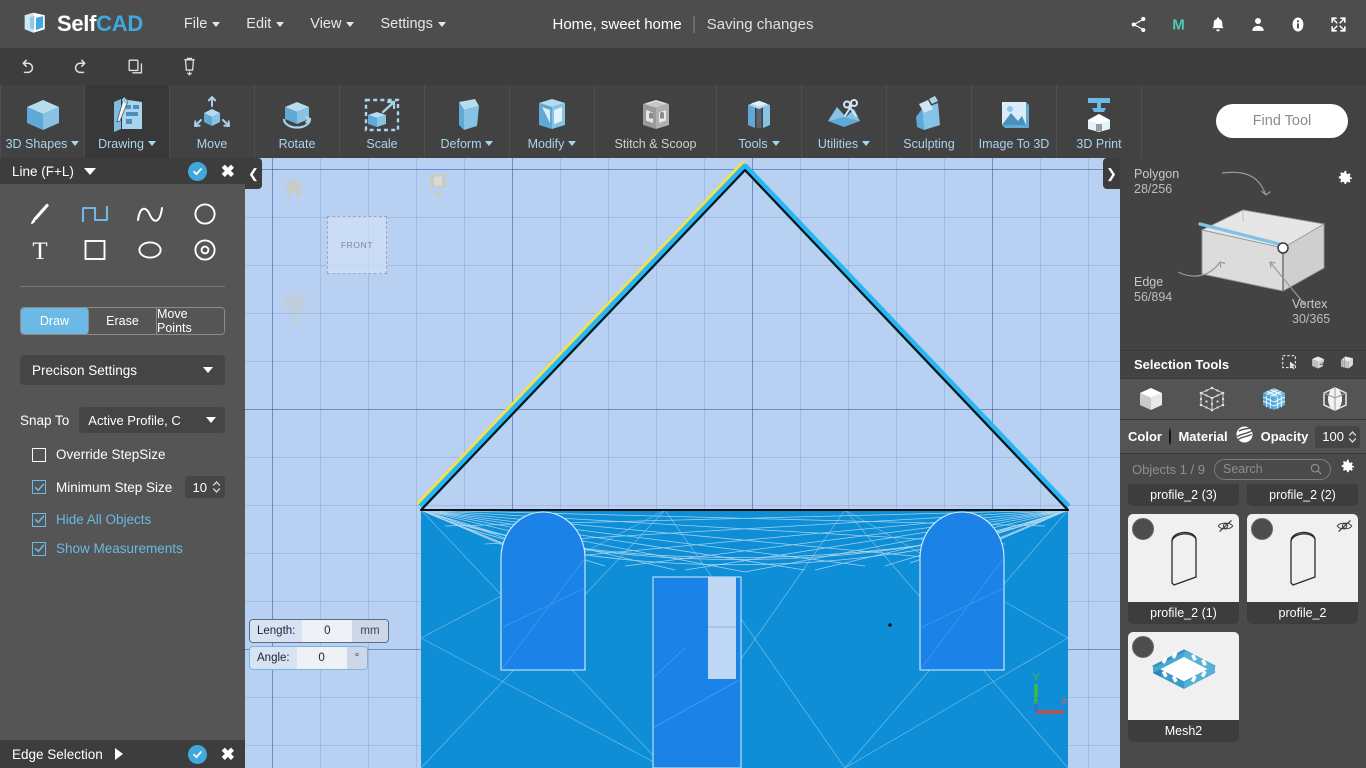  I want to click on panel-collapse-triangle-icon, so click(89, 171).